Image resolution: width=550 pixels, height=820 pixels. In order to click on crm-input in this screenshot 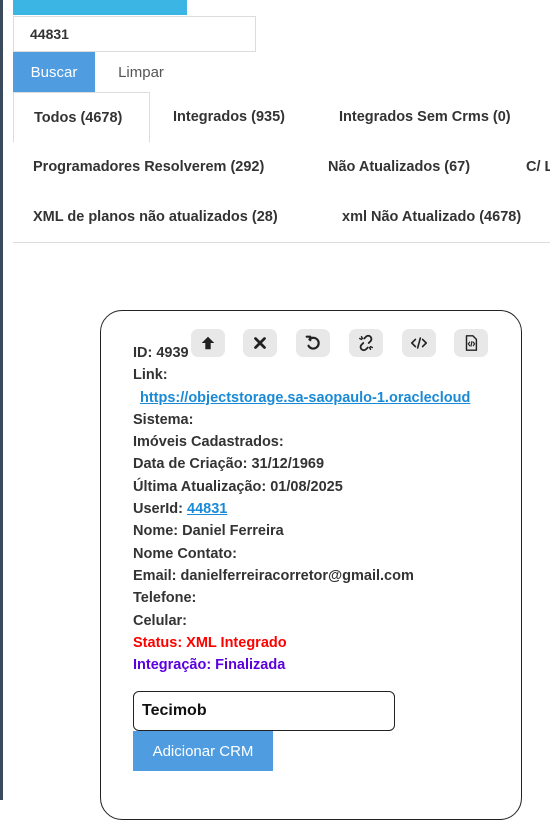, I will do `click(264, 711)`.